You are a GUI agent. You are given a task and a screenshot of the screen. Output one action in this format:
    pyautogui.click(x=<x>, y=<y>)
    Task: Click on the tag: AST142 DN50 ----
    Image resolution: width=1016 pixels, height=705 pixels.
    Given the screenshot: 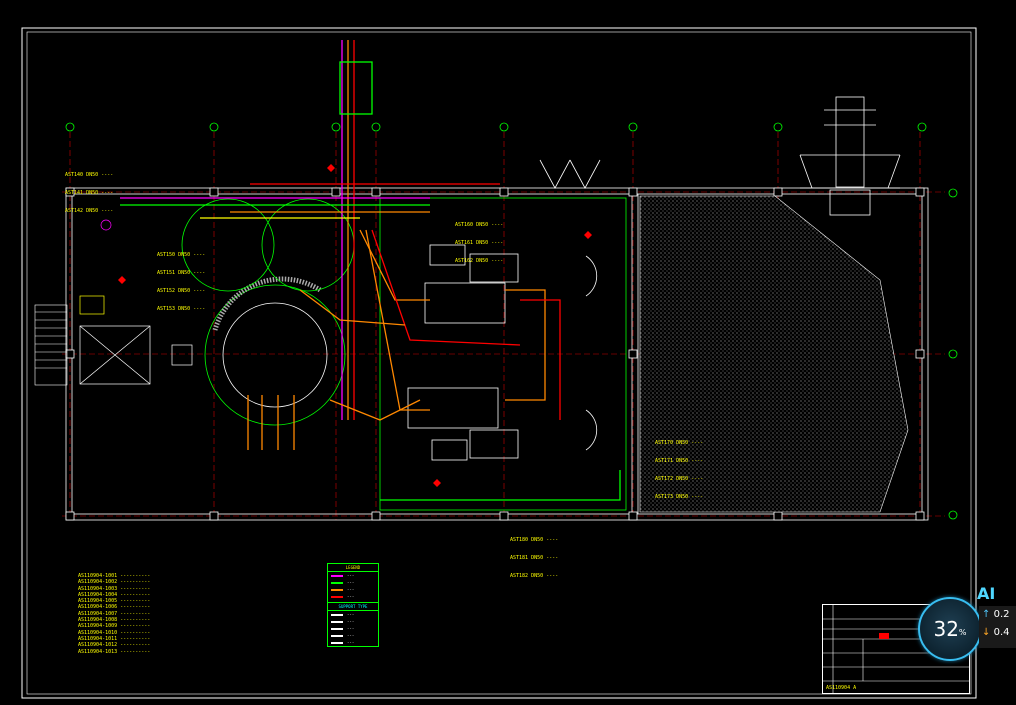 What is the action you would take?
    pyautogui.click(x=89, y=211)
    